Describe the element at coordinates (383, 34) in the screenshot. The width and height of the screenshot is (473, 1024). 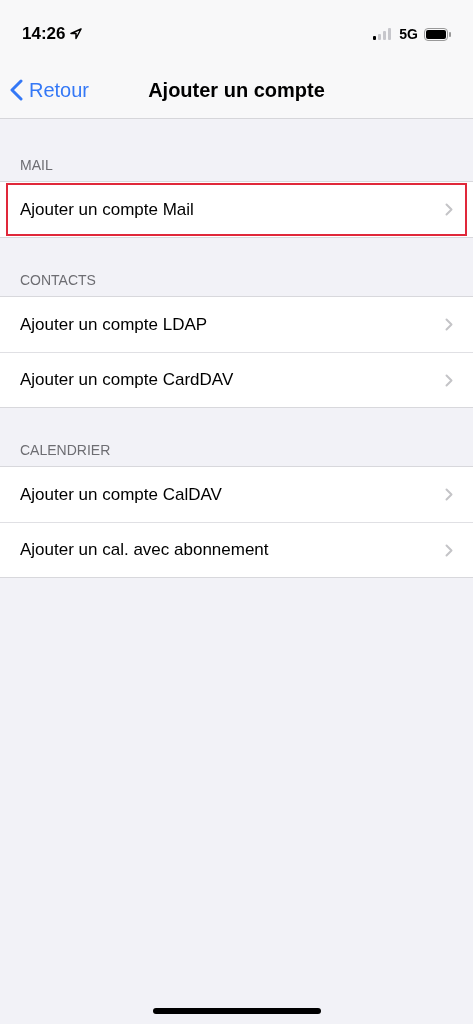
I see `signal-icon` at that location.